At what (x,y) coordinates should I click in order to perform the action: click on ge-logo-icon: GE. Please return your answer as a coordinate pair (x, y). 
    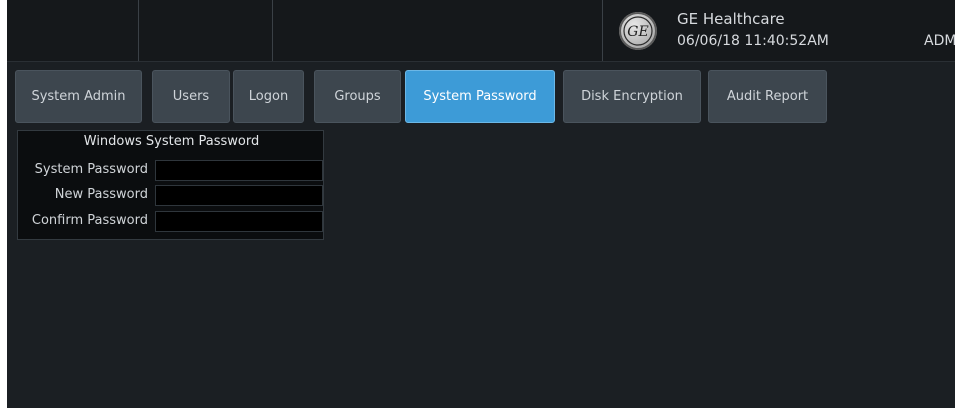
    Looking at the image, I should click on (638, 31).